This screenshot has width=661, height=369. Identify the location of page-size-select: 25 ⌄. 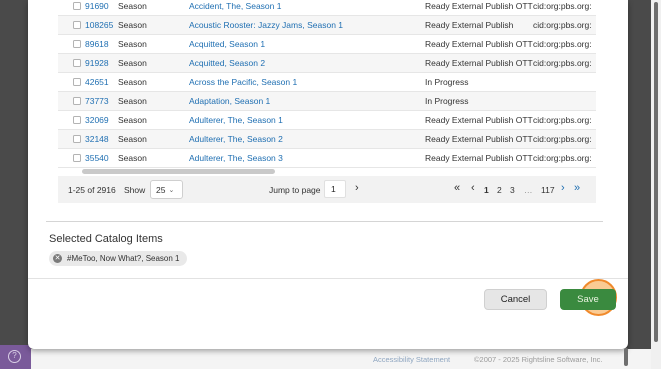
(166, 189).